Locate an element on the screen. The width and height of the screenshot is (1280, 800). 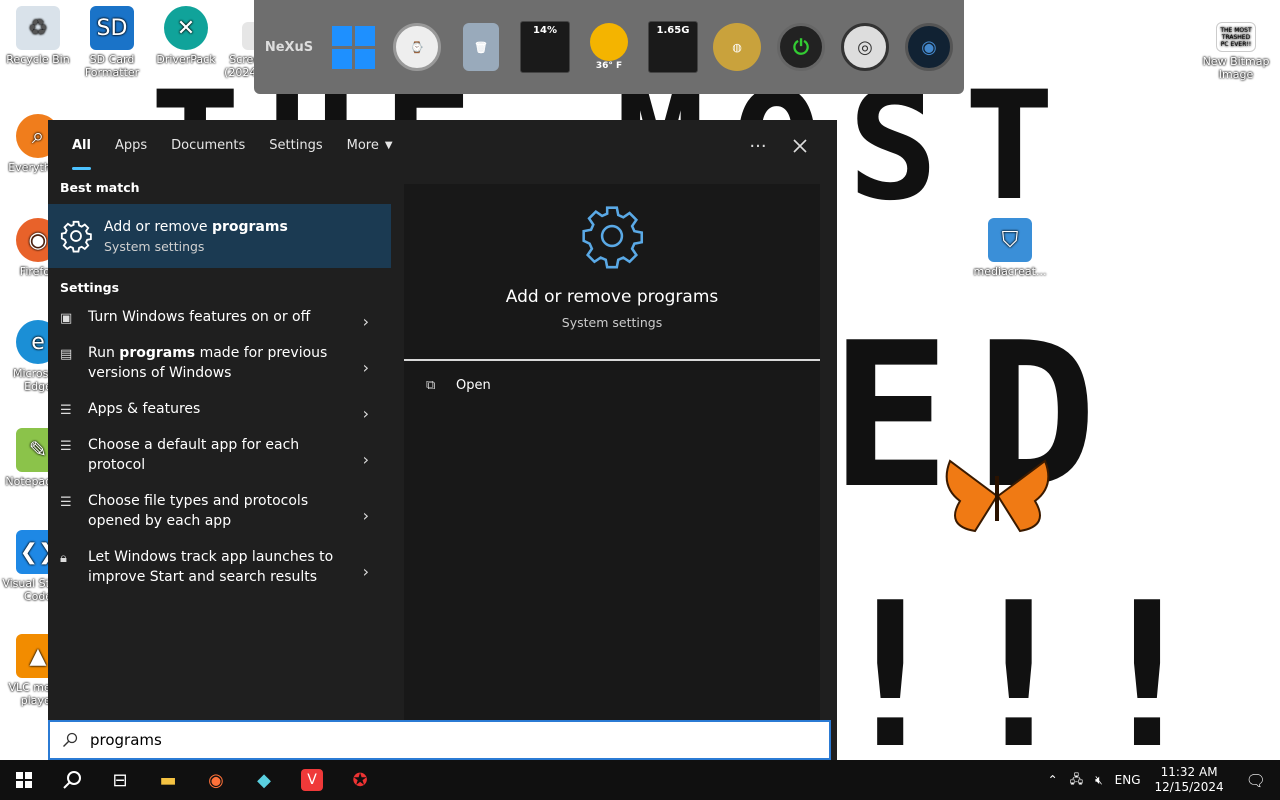
bitmap-thumb-text: THE MOST TRASHED PC EVER!! is located at coordinates (1236, 37).